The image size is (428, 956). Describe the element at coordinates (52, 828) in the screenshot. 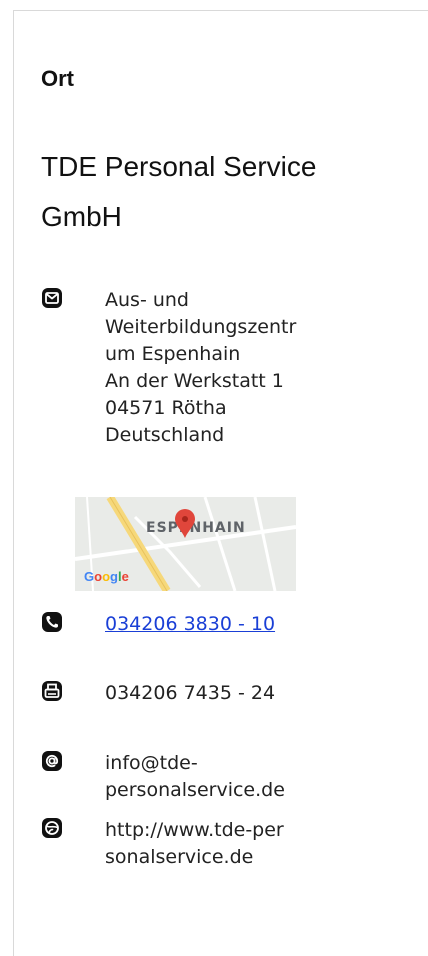

I see `globe-icon` at that location.